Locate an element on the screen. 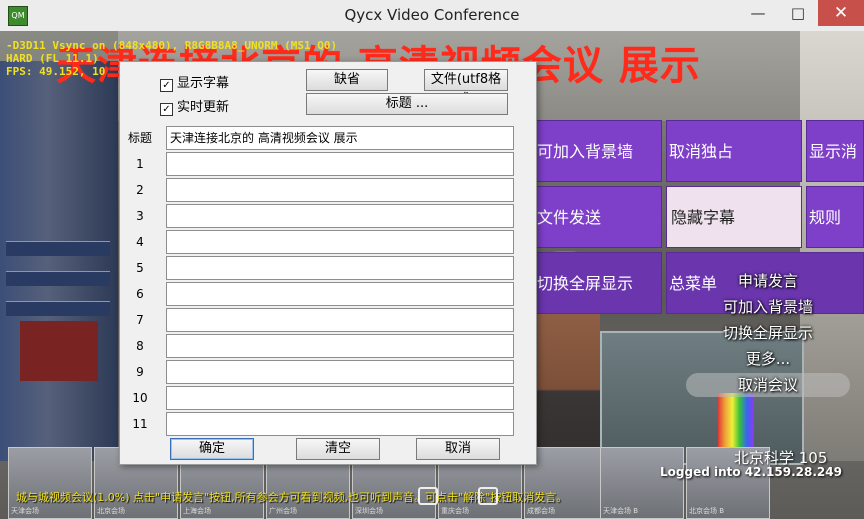 This screenshot has height=519, width=864. thumbnail-label: 北京会场 is located at coordinates (111, 511).